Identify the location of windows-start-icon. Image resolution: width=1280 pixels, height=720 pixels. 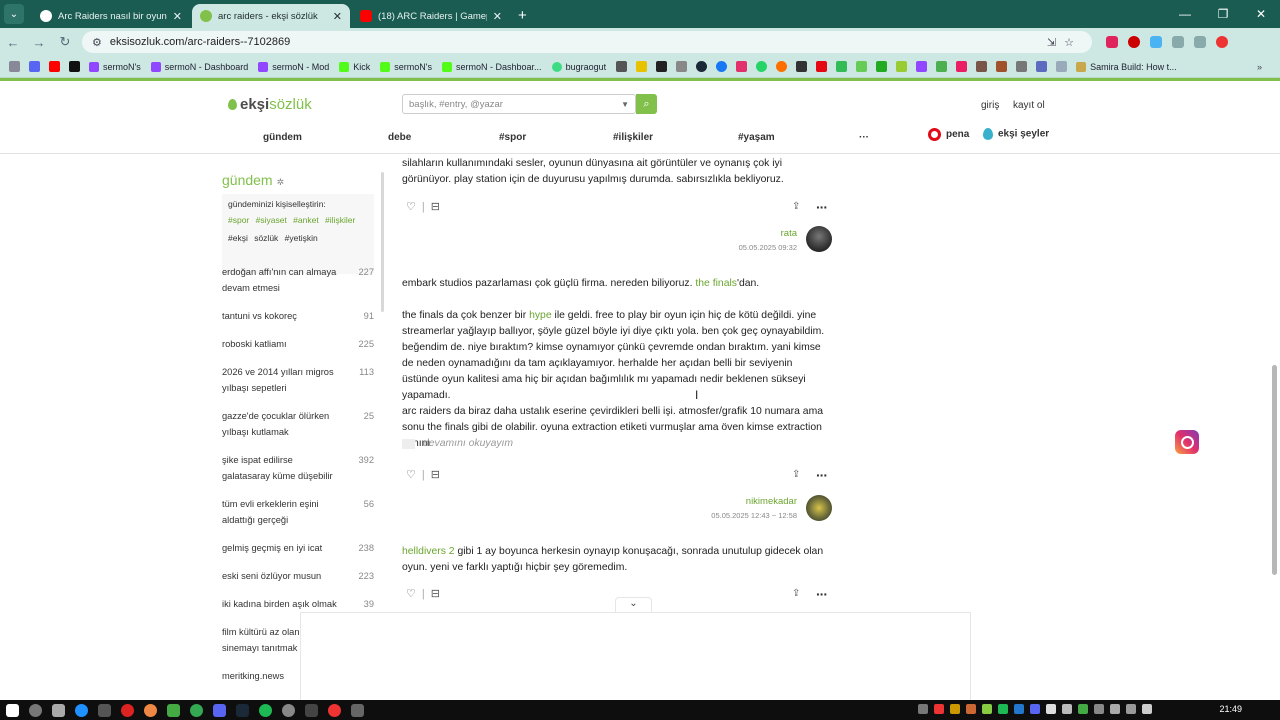
(12, 710).